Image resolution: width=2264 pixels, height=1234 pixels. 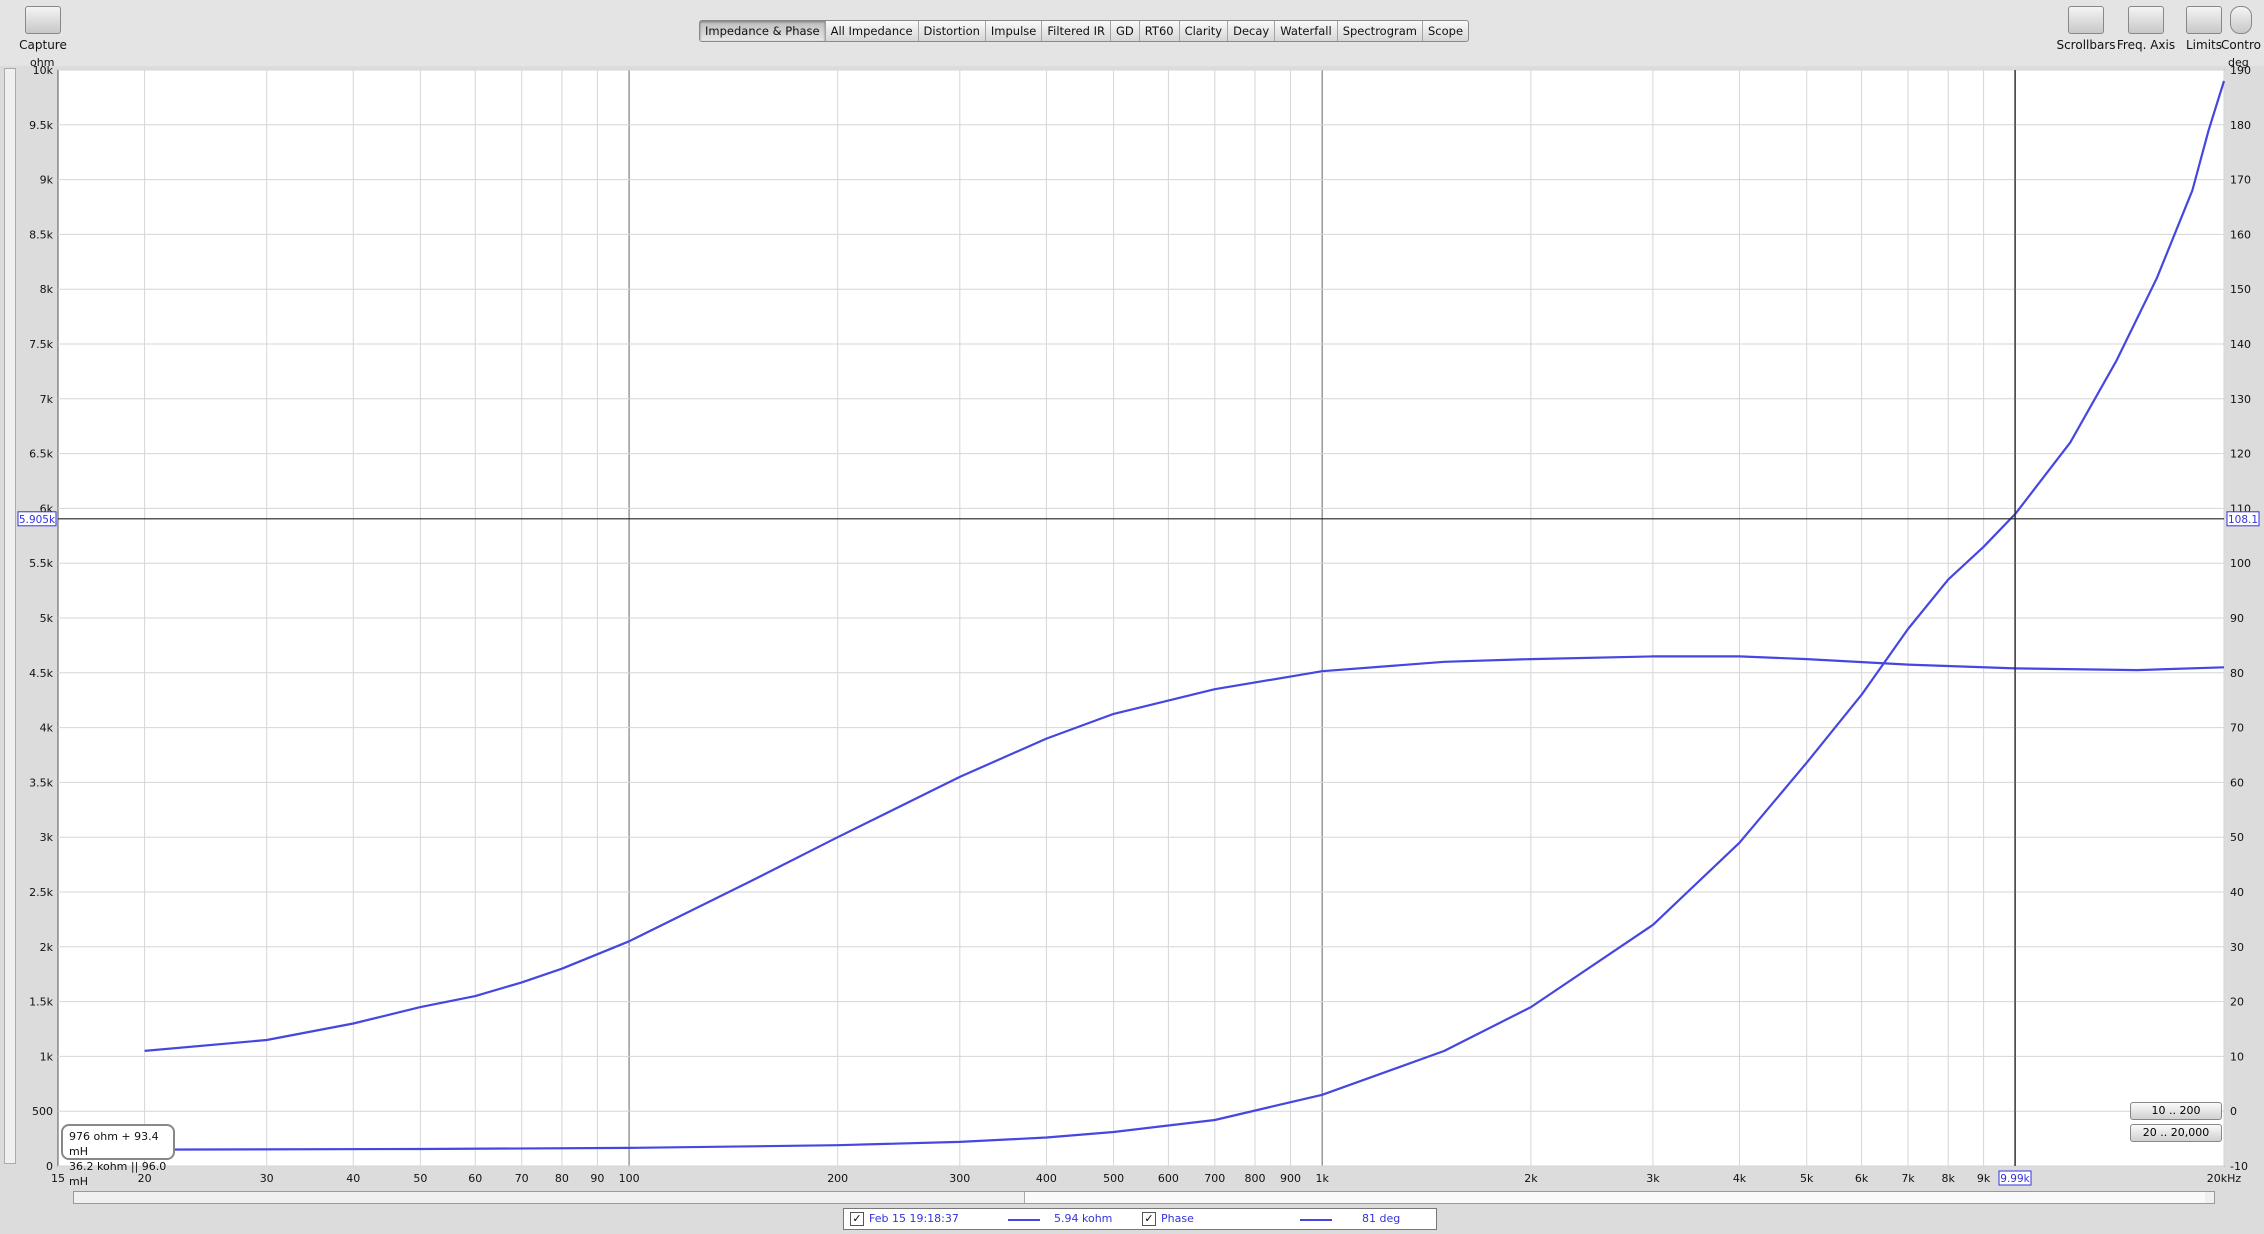 What do you see at coordinates (1614, 1197) in the screenshot?
I see `scrollbar-thumb` at bounding box center [1614, 1197].